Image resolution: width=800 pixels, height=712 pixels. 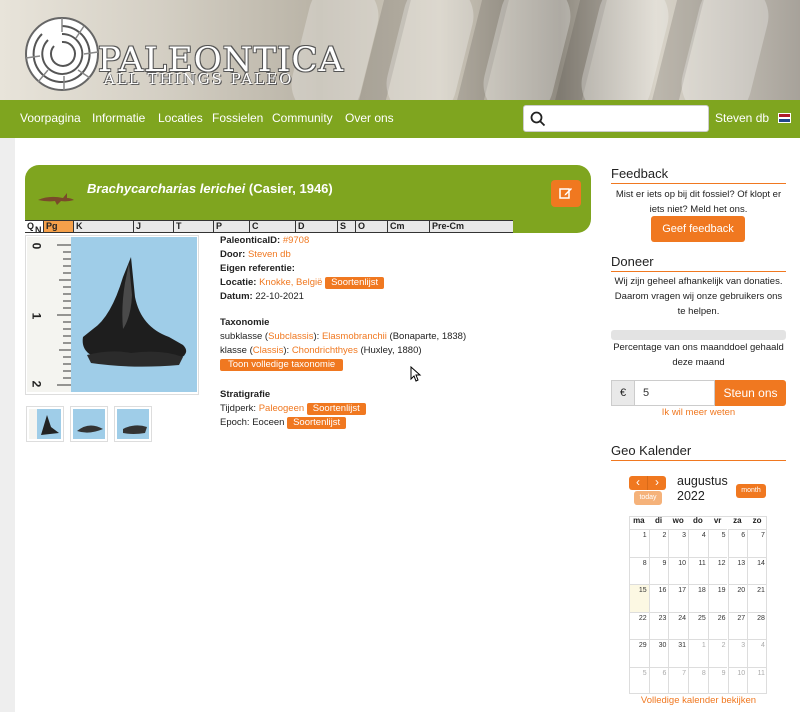 I want to click on stratigraphy-heading: Stratigrafie, so click(x=245, y=394).